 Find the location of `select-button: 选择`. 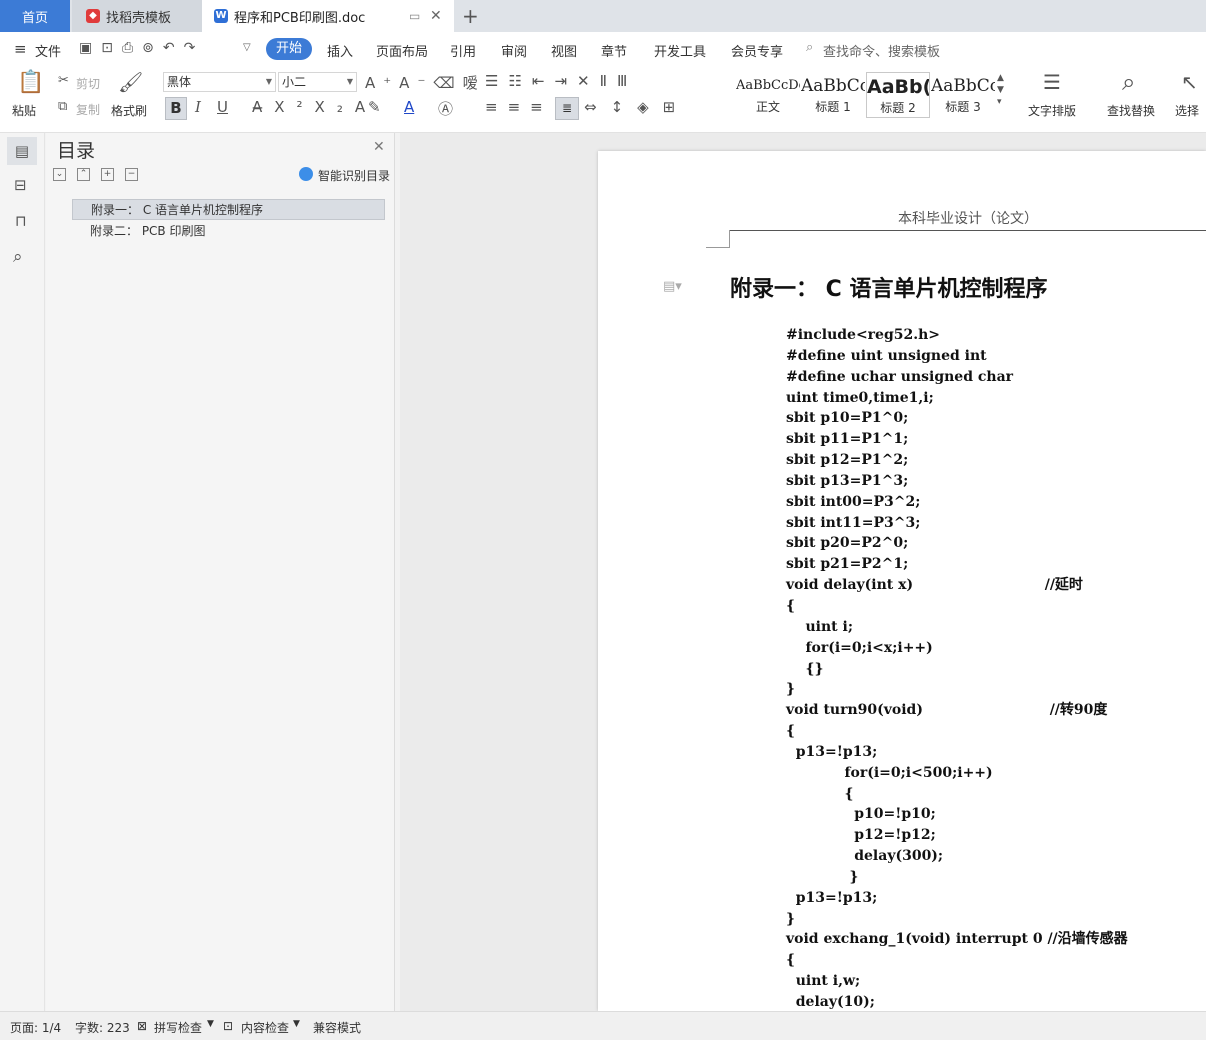

select-button: 选择 is located at coordinates (1187, 110).